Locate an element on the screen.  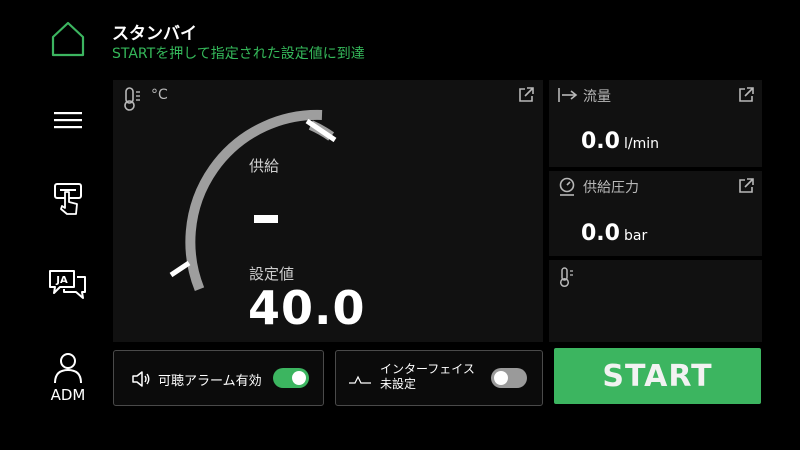
flow-label: 流量 is located at coordinates (597, 97).